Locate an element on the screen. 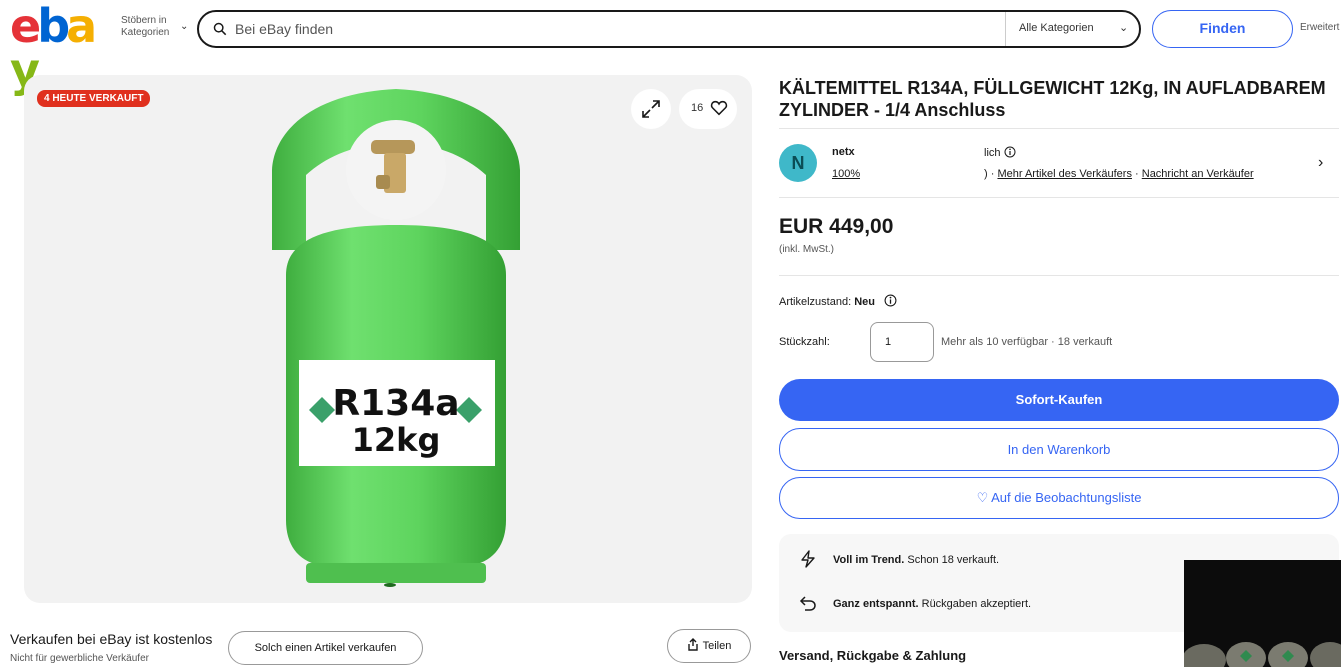 This screenshot has height=667, width=1341. product-image: R134a 12kg is located at coordinates (396, 338).